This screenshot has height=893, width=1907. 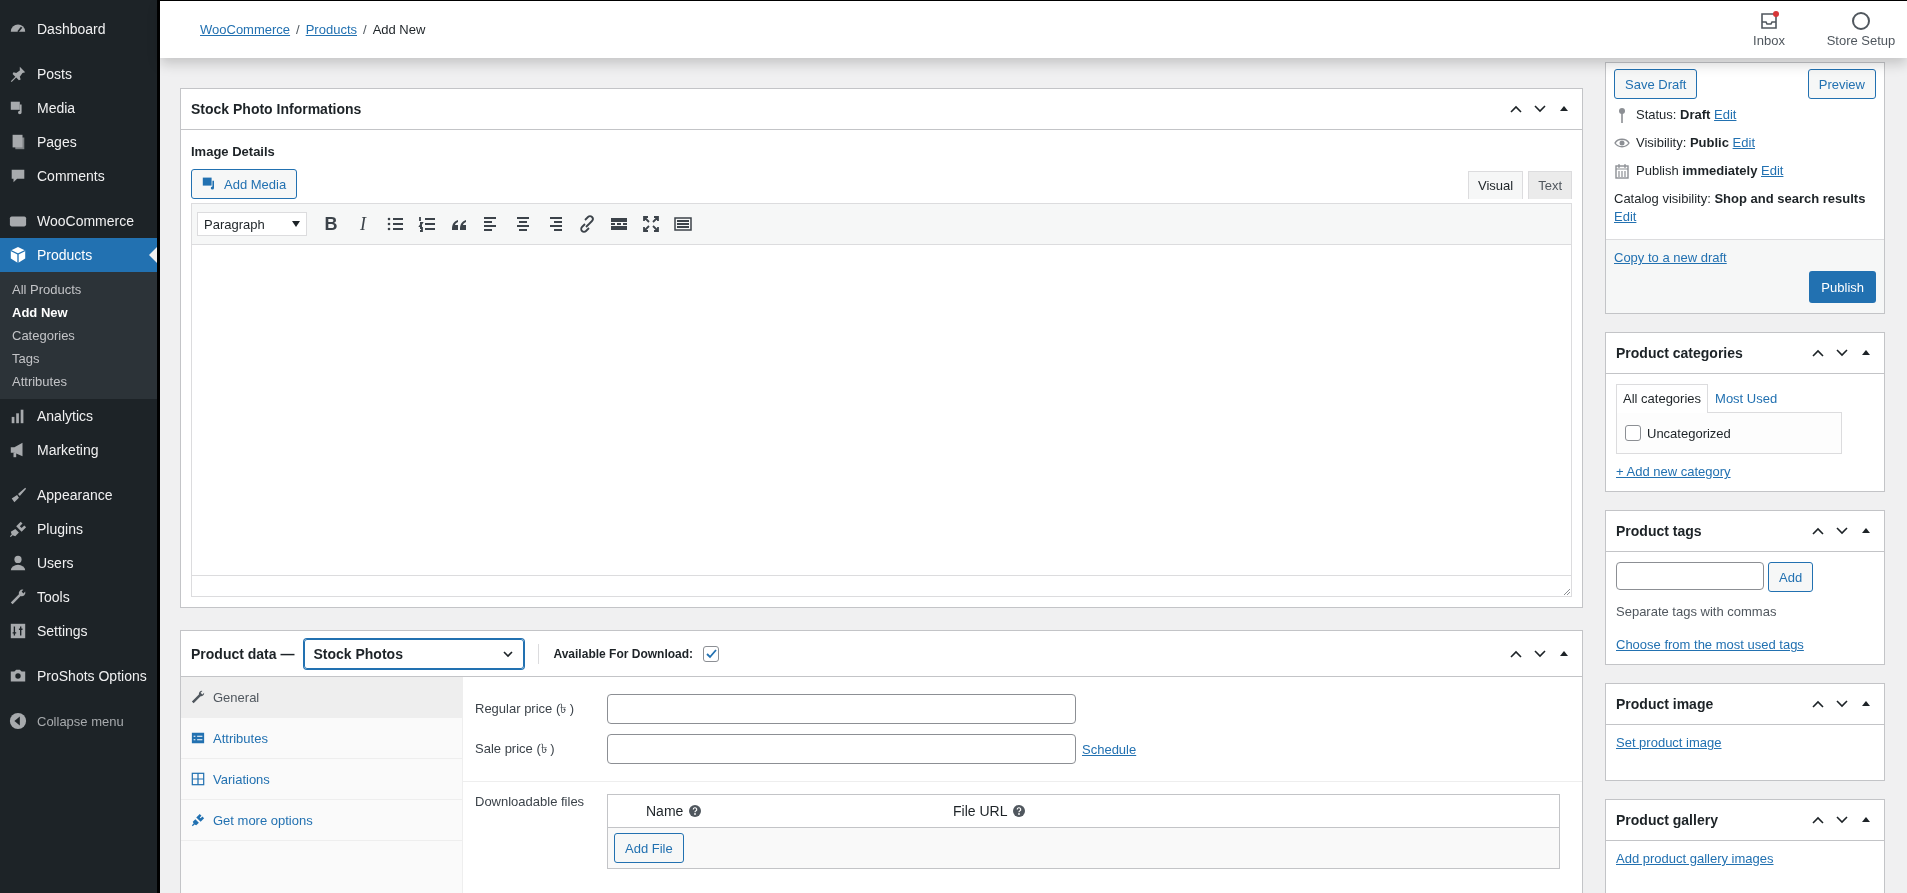 What do you see at coordinates (233, 151) in the screenshot?
I see `section-label: Image Details` at bounding box center [233, 151].